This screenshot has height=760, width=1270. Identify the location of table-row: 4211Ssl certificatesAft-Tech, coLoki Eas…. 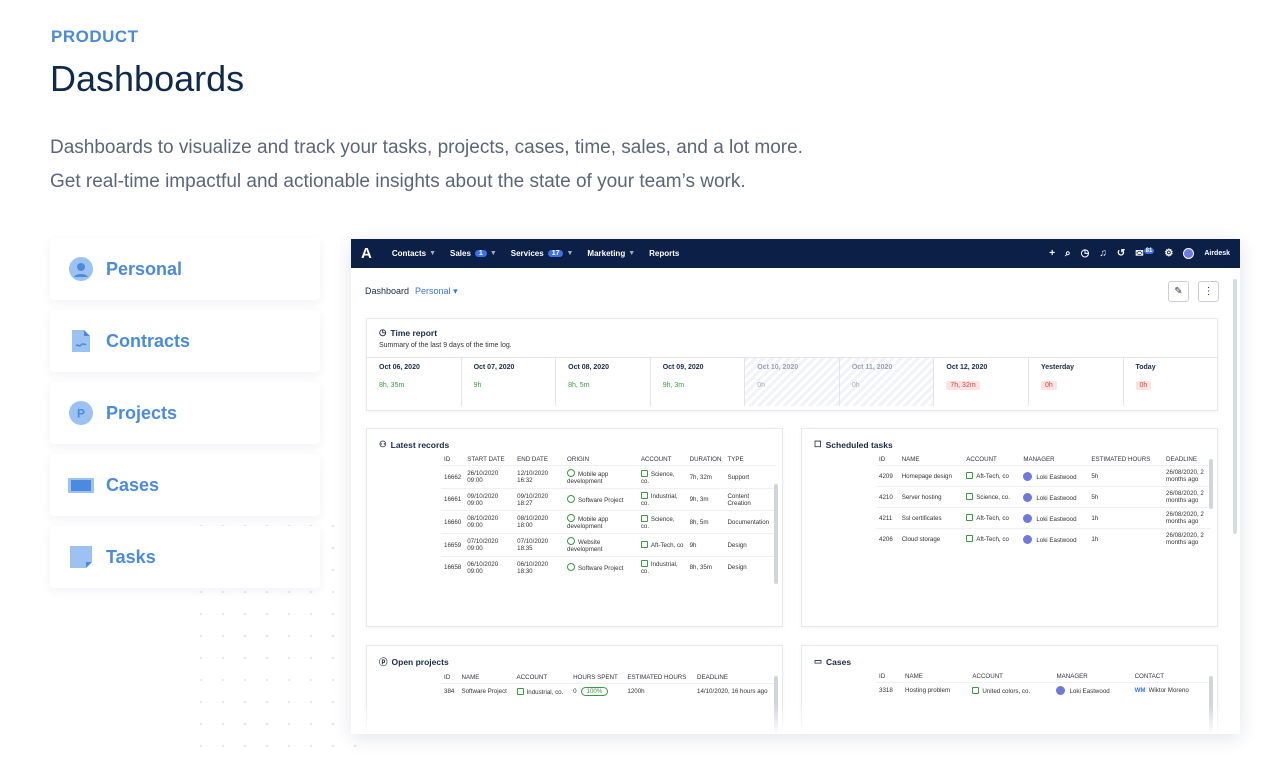
(1043, 518).